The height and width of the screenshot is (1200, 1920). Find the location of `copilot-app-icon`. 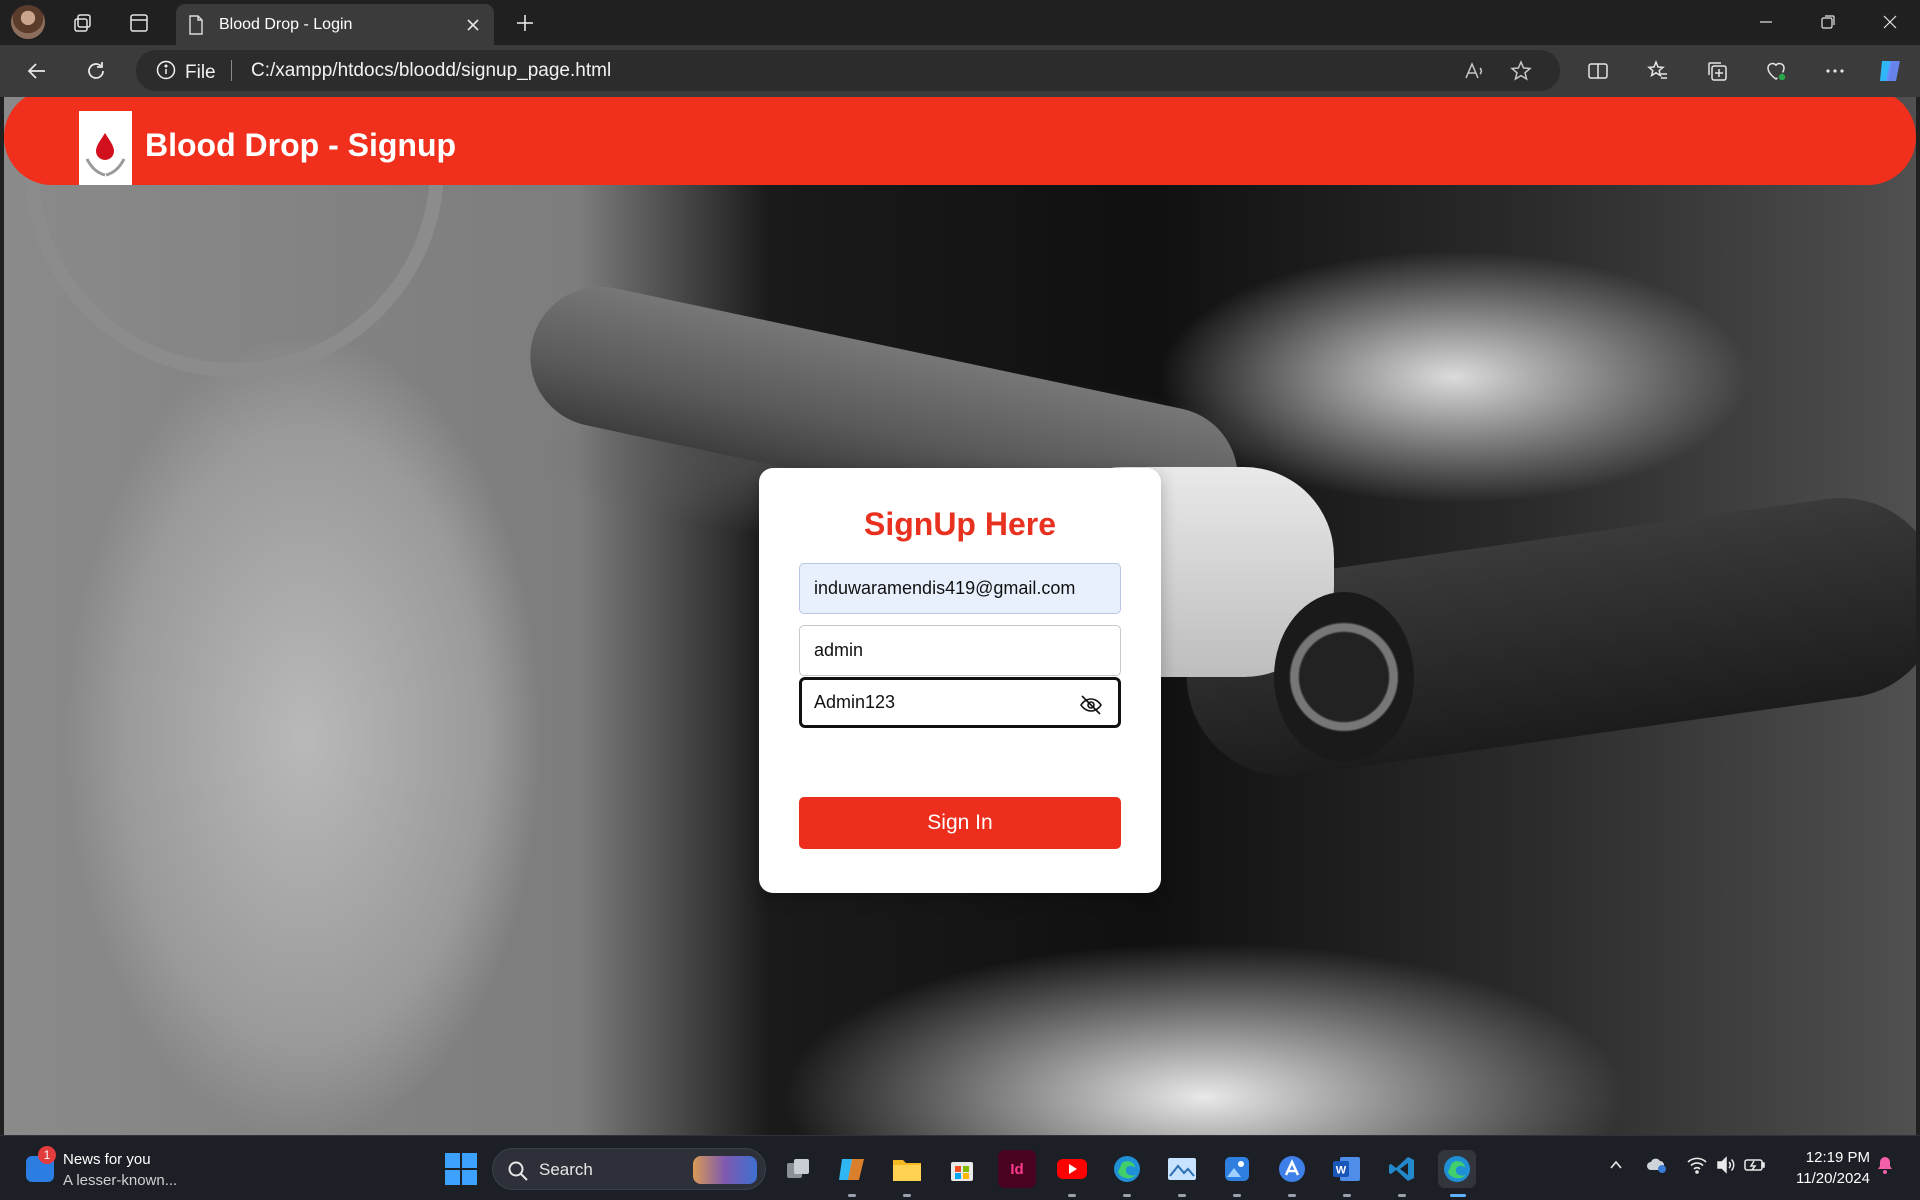

copilot-app-icon is located at coordinates (852, 1173).